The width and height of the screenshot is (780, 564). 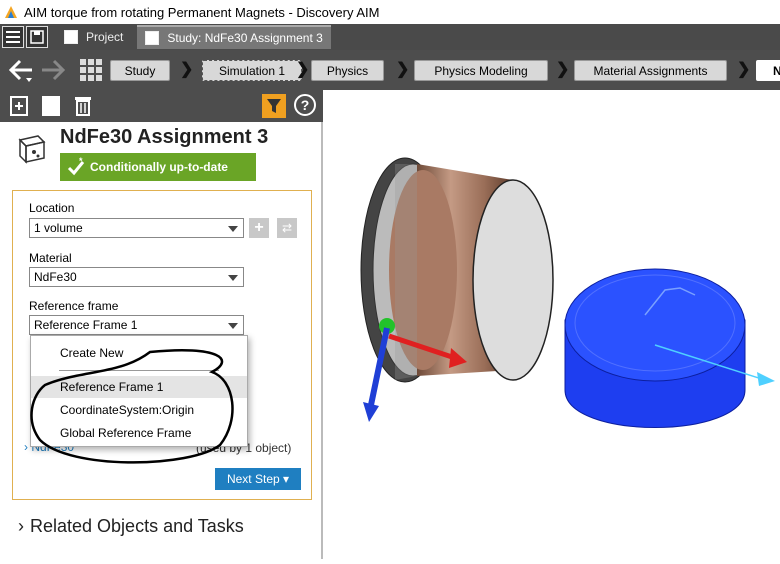 What do you see at coordinates (457, 270) in the screenshot?
I see `copper-cylinder` at bounding box center [457, 270].